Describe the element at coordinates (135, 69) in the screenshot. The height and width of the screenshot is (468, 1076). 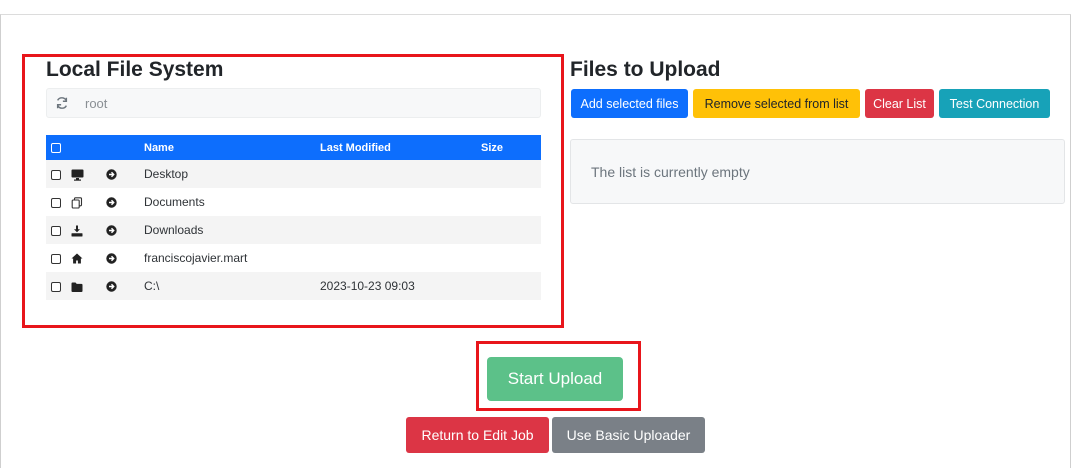
I see `local-file-system-title: Local File System` at that location.